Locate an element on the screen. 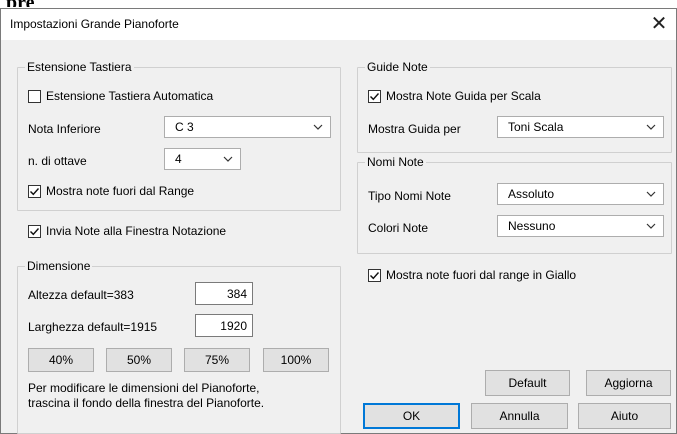  width-label: Larghezza default=1915 is located at coordinates (93, 327).